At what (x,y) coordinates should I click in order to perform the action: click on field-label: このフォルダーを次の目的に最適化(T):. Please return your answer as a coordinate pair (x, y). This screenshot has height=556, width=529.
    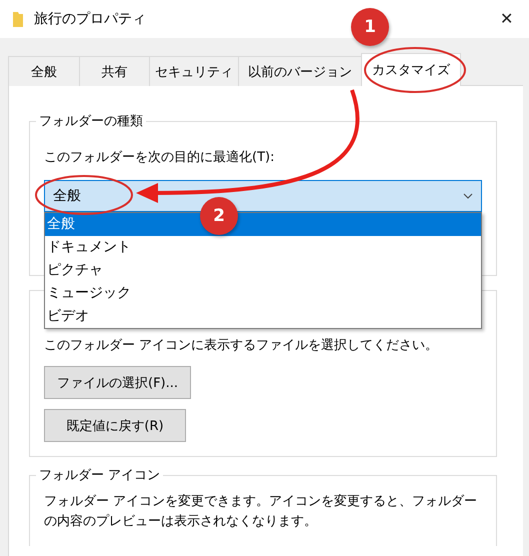
    Looking at the image, I should click on (160, 158).